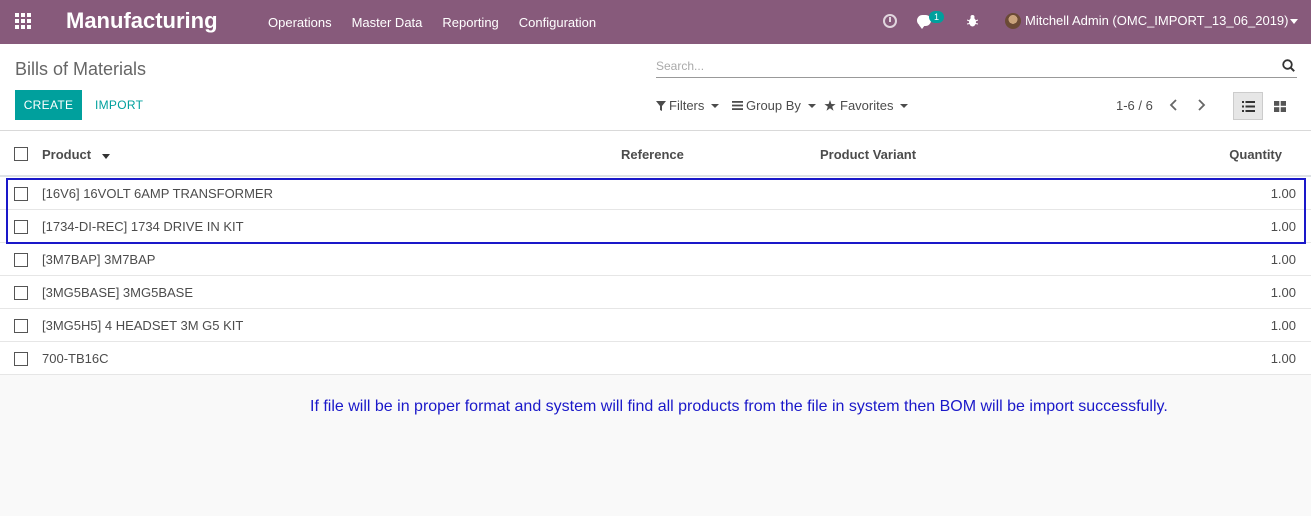  I want to click on search-box, so click(976, 67).